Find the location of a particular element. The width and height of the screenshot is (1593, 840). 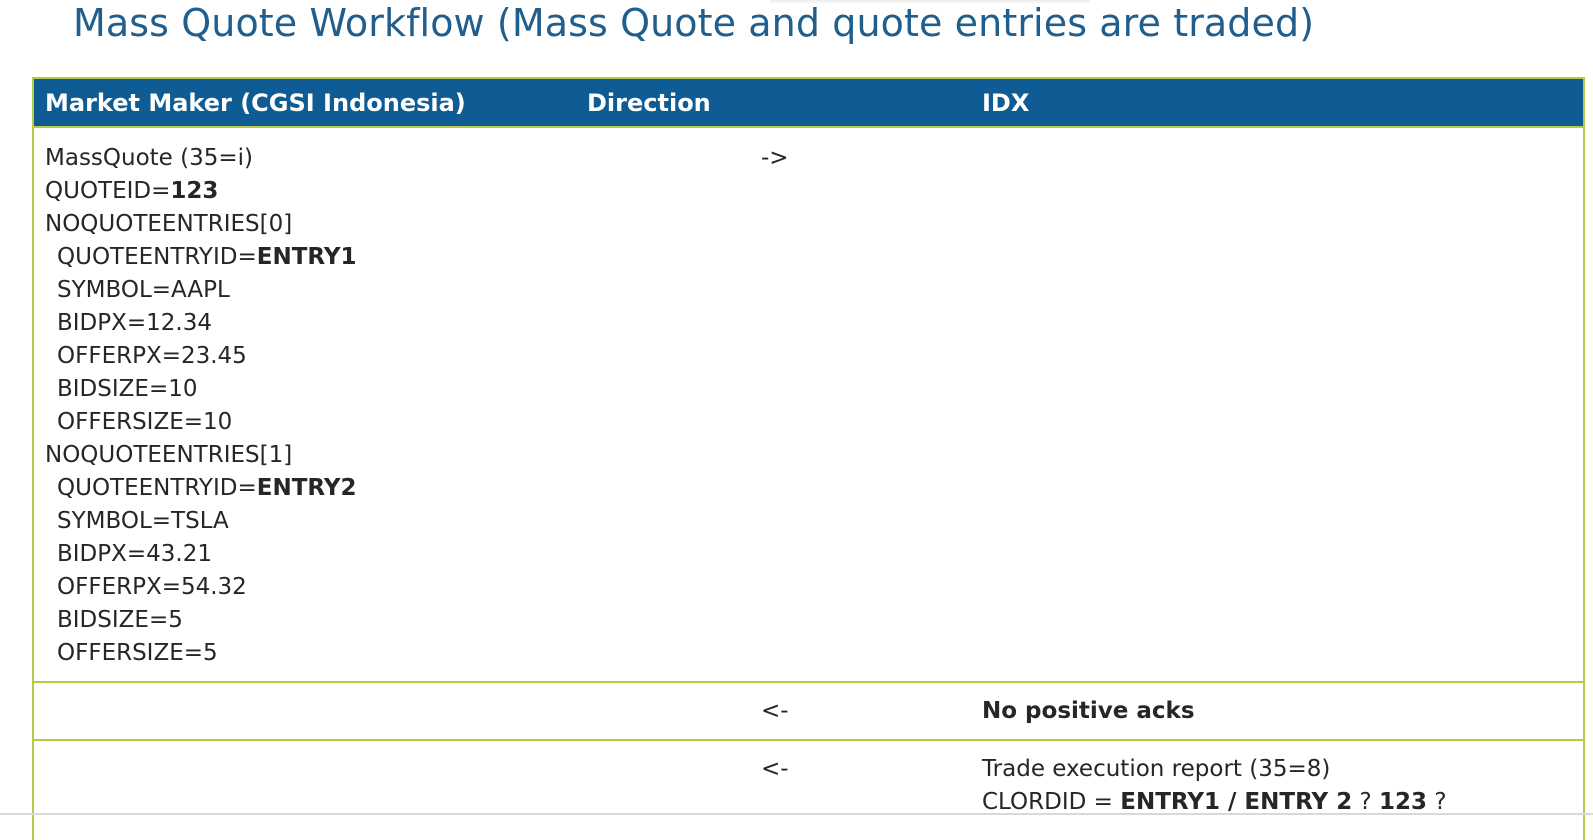

offersize-line: OFFERSIZE=5 is located at coordinates (137, 653).